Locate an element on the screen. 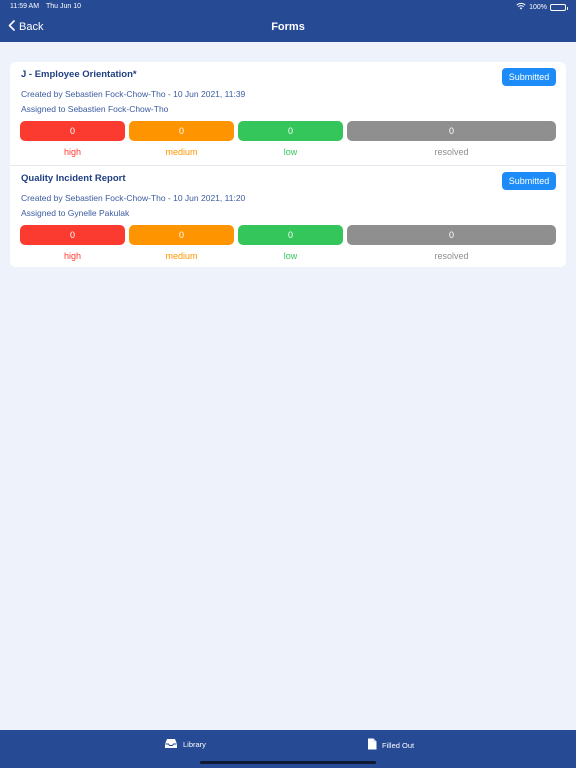  form-title: Quality Incident Report is located at coordinates (73, 178).